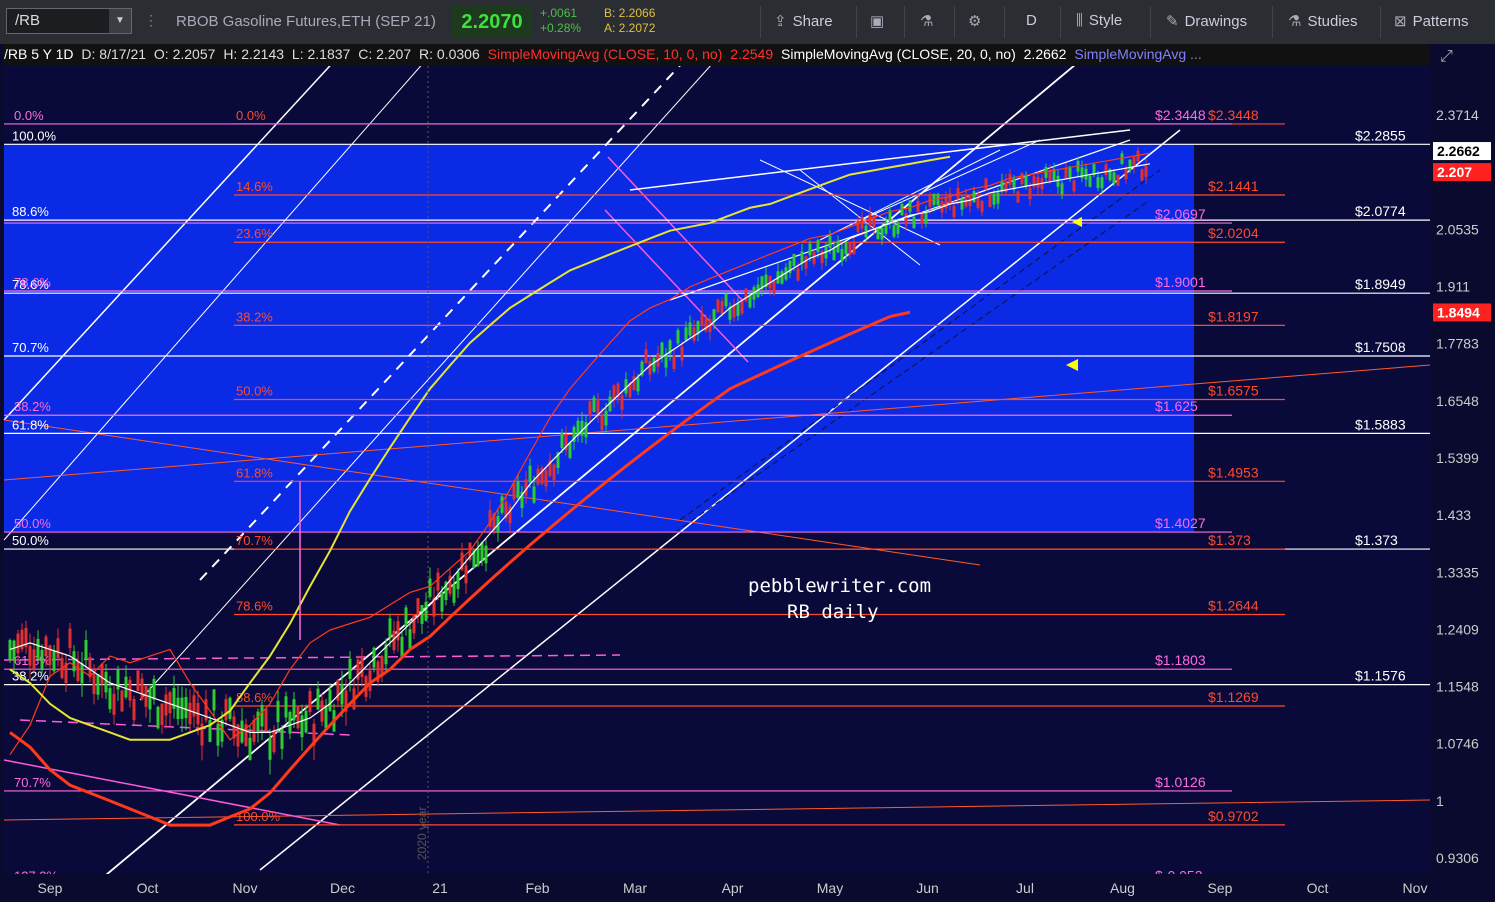  I want to click on drawings-button: ✎ Drawings, so click(1206, 21).